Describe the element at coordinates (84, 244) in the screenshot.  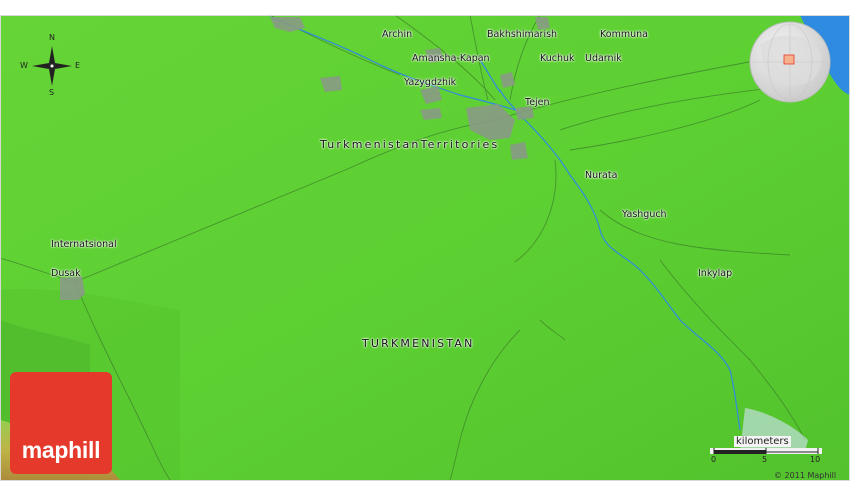
I see `place-label: Internatsional` at that location.